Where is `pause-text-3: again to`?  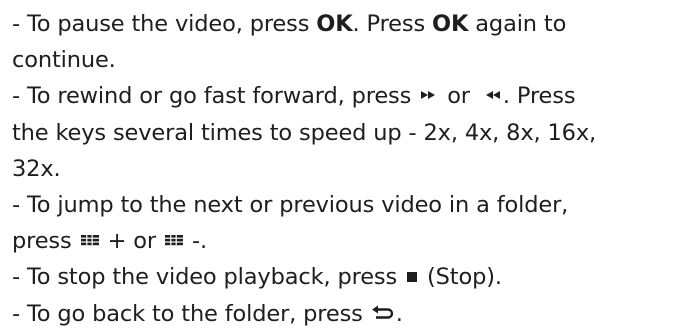 pause-text-3: again to is located at coordinates (517, 24).